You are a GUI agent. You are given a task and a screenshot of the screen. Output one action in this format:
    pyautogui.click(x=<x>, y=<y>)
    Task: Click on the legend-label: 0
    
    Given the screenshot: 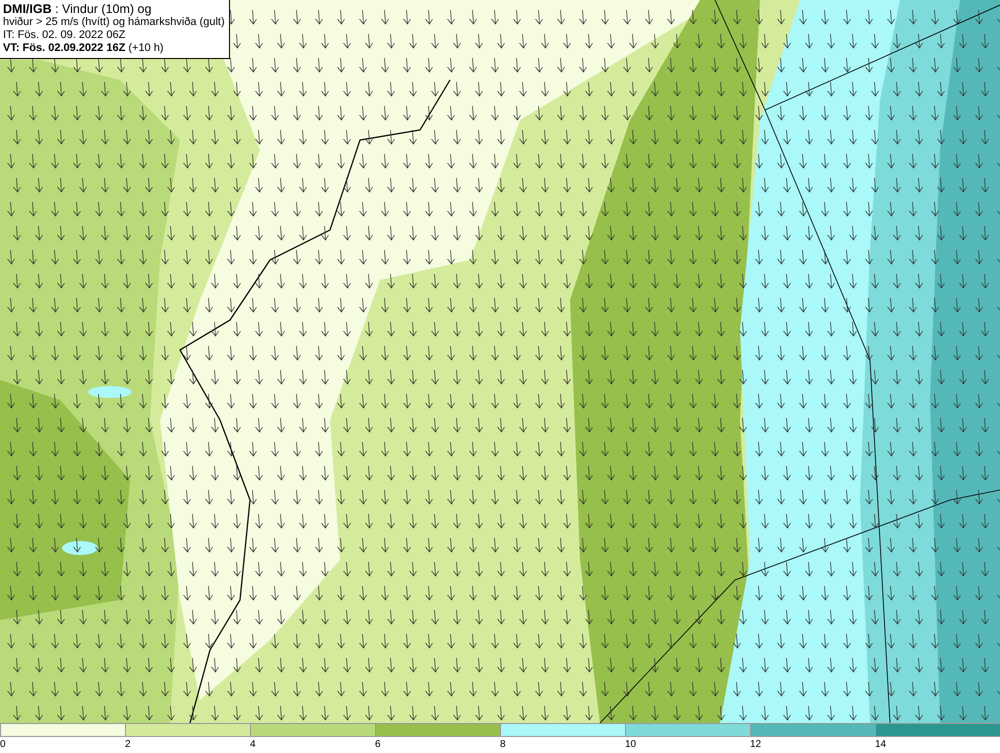 What is the action you would take?
    pyautogui.click(x=3, y=745)
    